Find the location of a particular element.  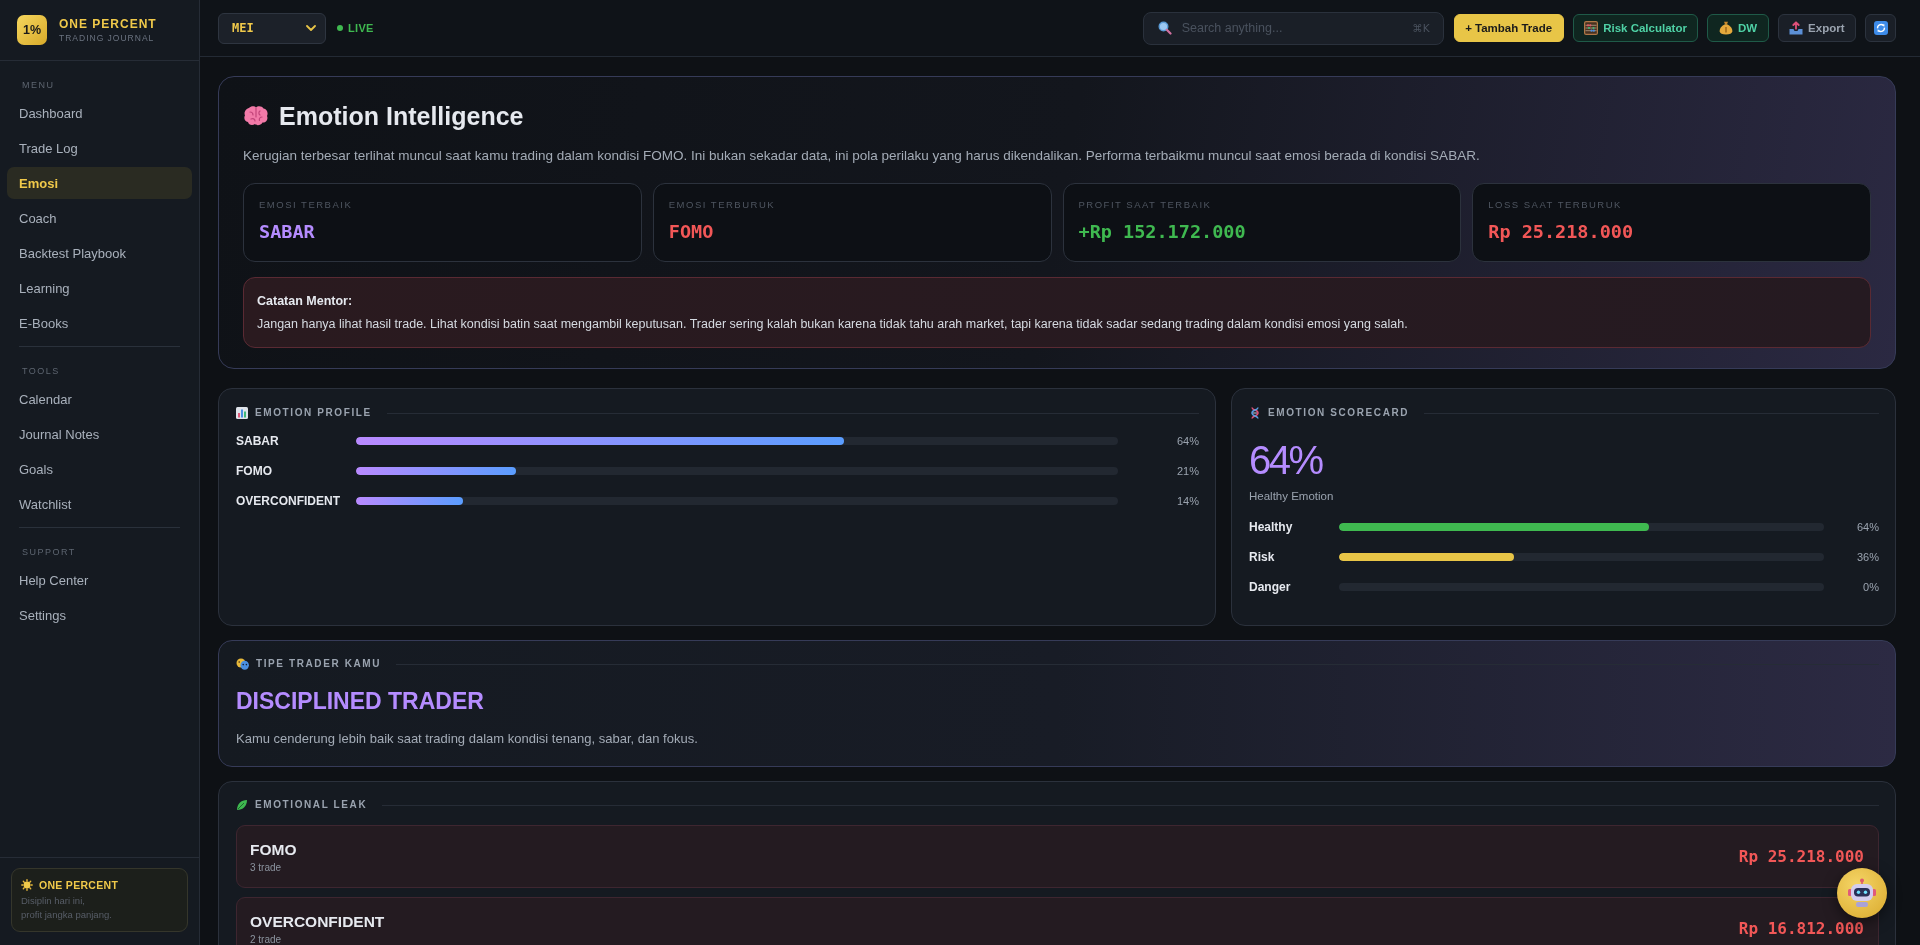

search-icon is located at coordinates (1164, 28).